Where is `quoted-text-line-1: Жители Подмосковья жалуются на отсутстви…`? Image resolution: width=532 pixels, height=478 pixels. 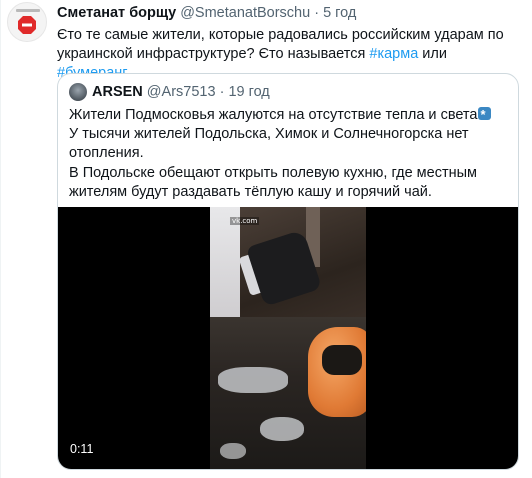
quoted-text-line-1: Жители Подмосковья жалуются на отсутстви… is located at coordinates (273, 115).